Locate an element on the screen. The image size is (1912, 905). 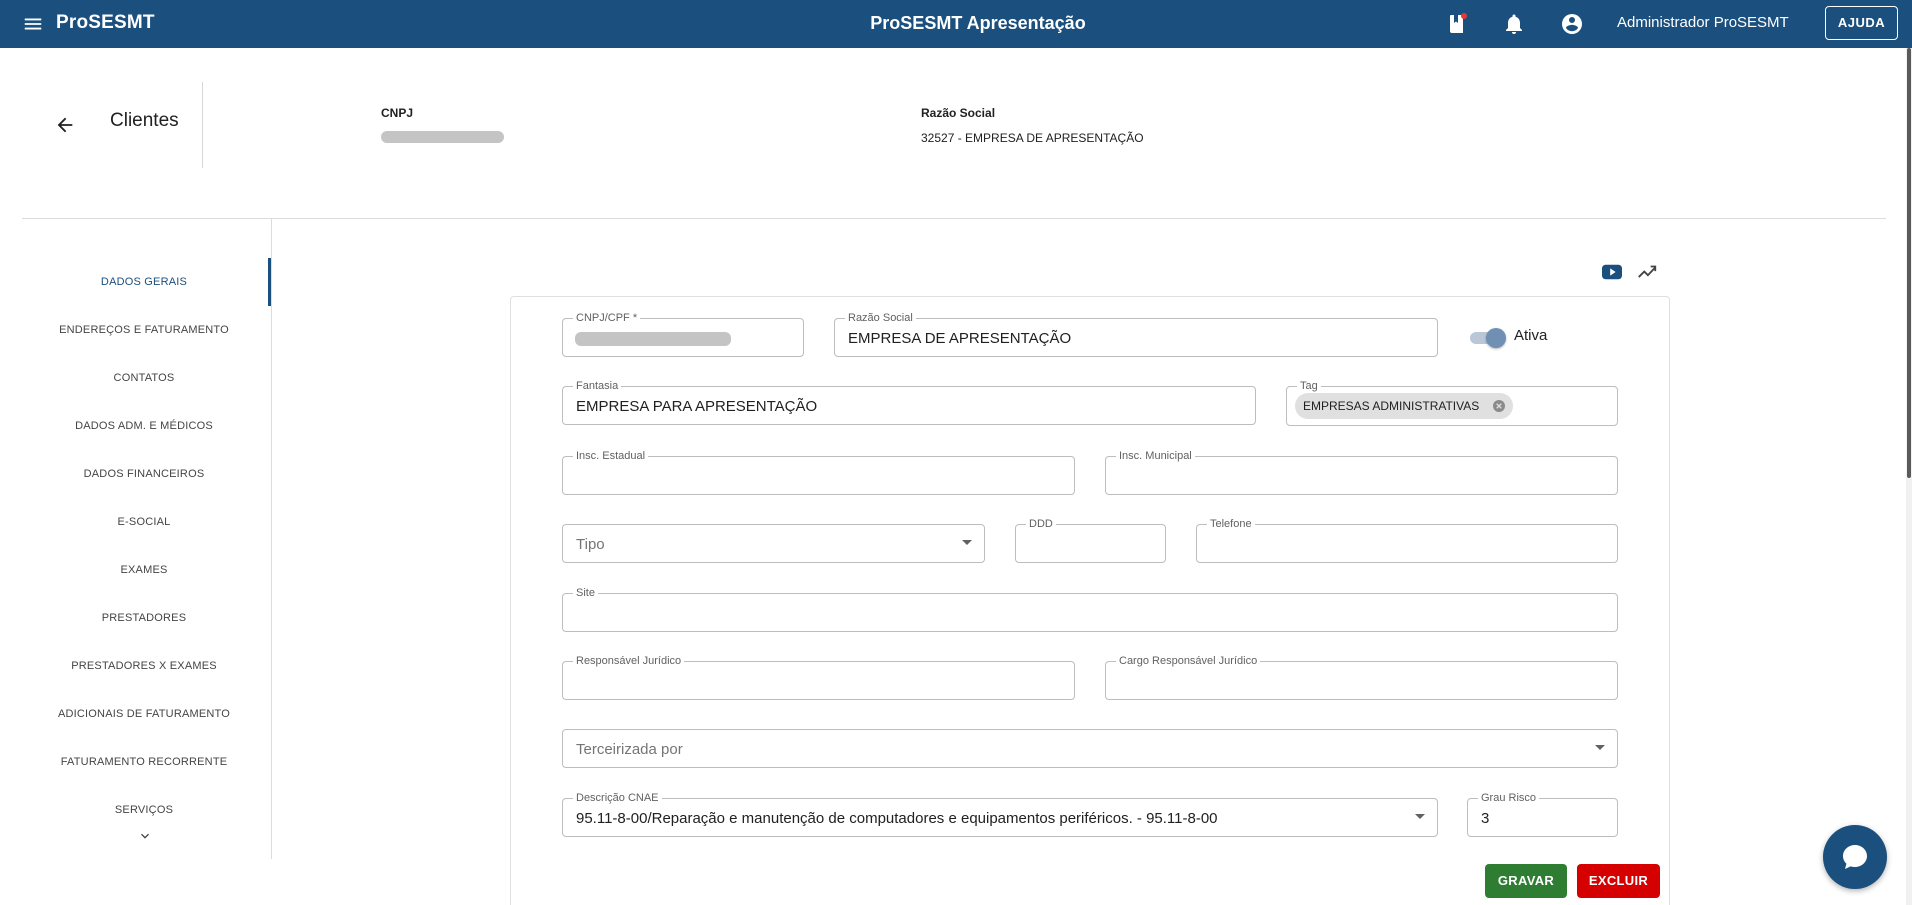
nav-item-contatos: CONTATOS is located at coordinates (144, 378).